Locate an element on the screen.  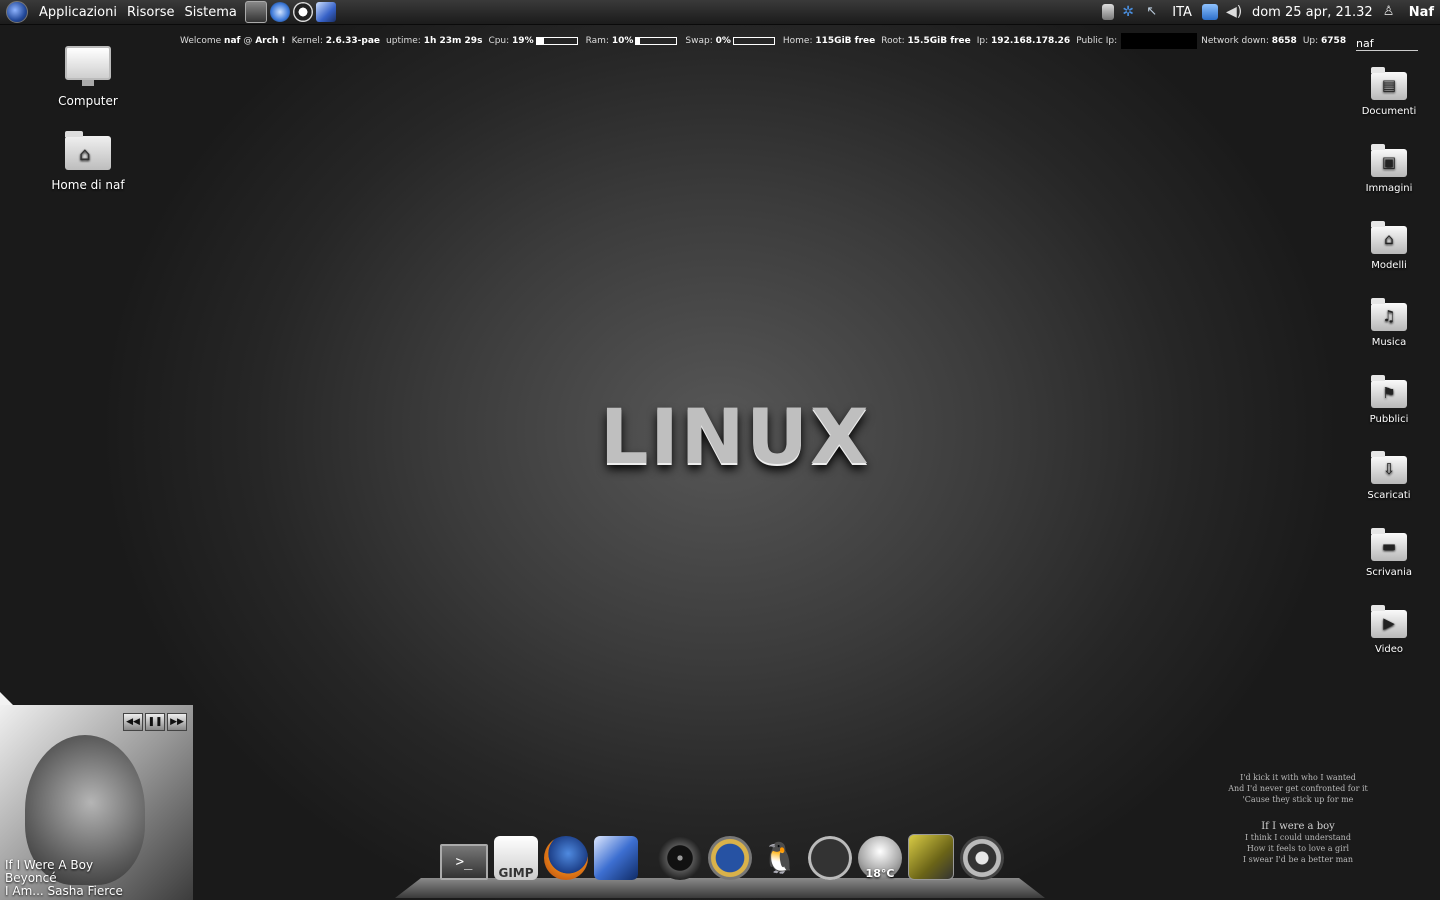
folder-label: Video is located at coordinates (1389, 649).